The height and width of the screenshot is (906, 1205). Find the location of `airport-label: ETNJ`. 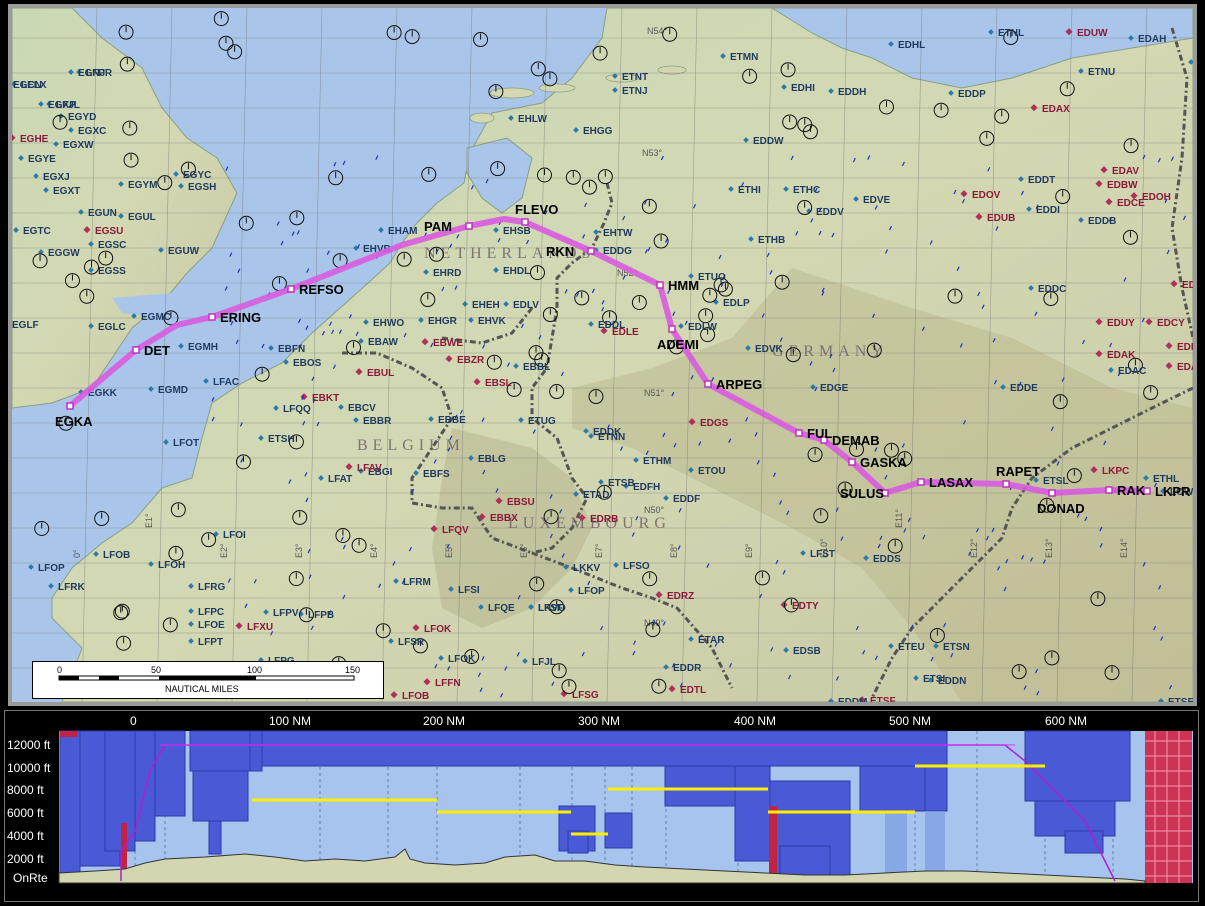

airport-label: ETNJ is located at coordinates (635, 91).